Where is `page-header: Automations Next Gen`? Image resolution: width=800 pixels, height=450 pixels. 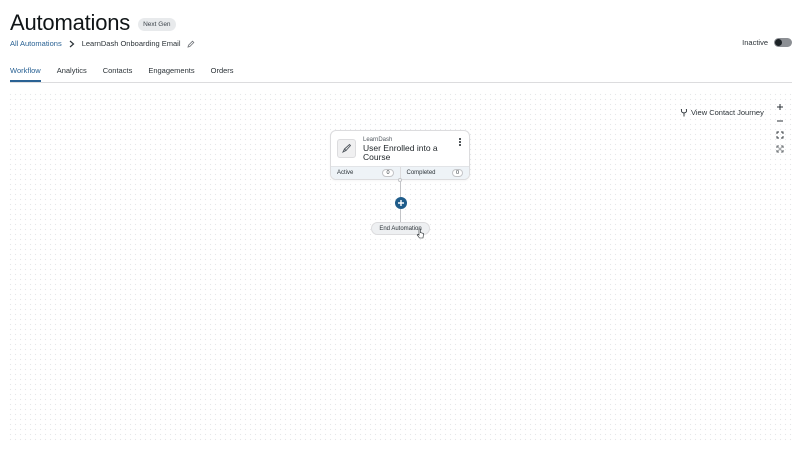 page-header: Automations Next Gen is located at coordinates (93, 23).